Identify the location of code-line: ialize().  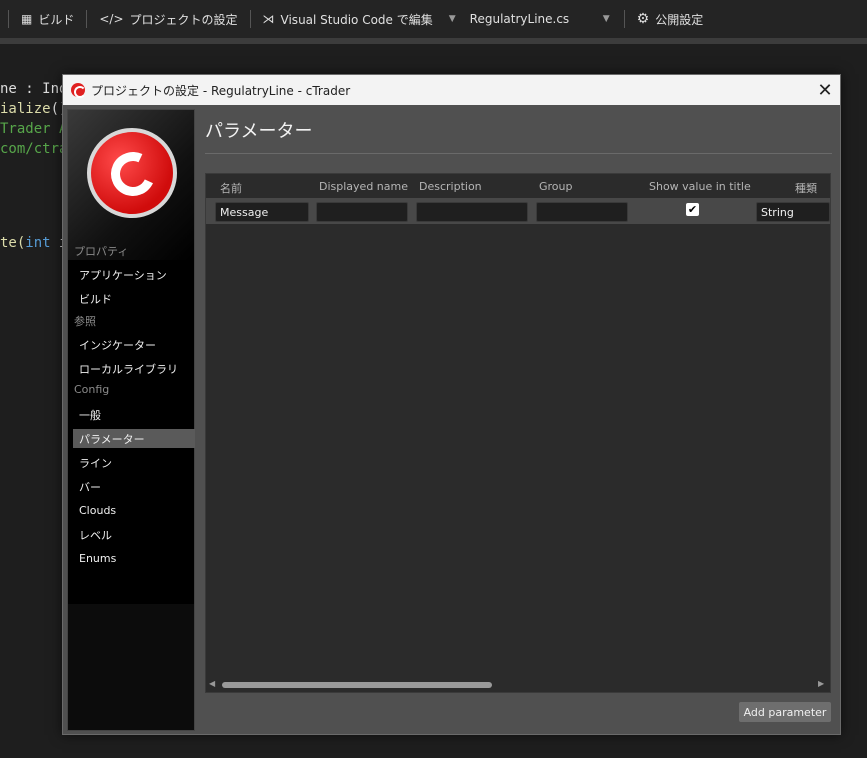
(34, 109).